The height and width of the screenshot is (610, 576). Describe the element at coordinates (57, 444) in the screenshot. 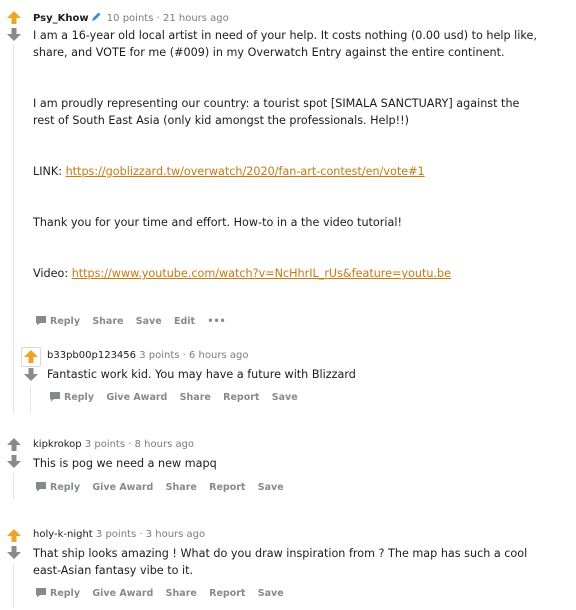

I see `author-name: kipkrokop` at that location.